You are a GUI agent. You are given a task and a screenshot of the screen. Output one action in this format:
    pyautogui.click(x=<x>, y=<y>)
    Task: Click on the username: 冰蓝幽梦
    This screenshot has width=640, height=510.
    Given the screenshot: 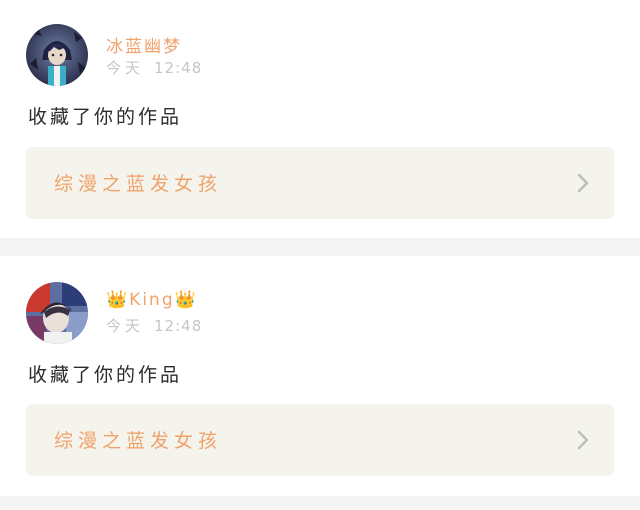 What is the action you would take?
    pyautogui.click(x=144, y=44)
    